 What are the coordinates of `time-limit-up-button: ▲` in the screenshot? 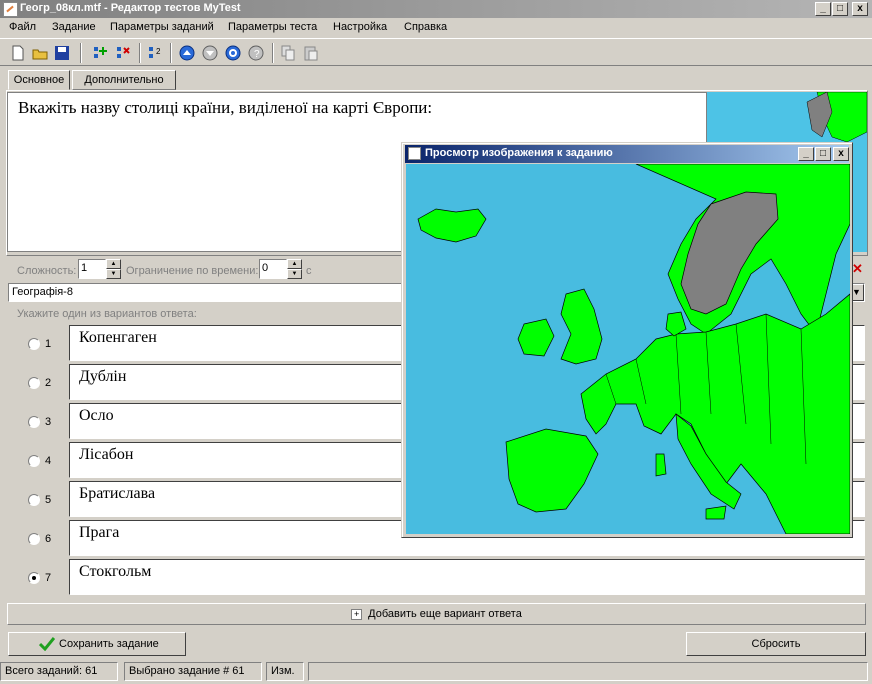 It's located at (294, 264).